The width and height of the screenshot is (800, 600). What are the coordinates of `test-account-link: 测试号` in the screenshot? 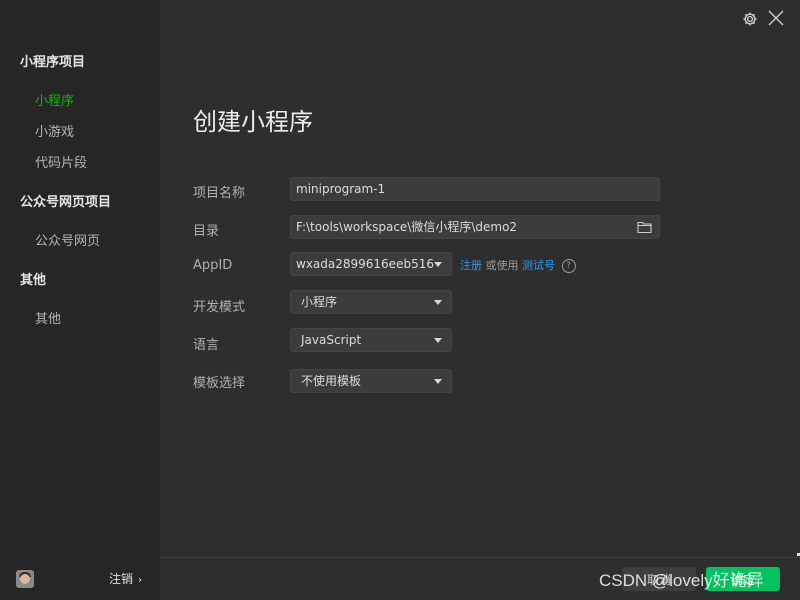 It's located at (538, 265).